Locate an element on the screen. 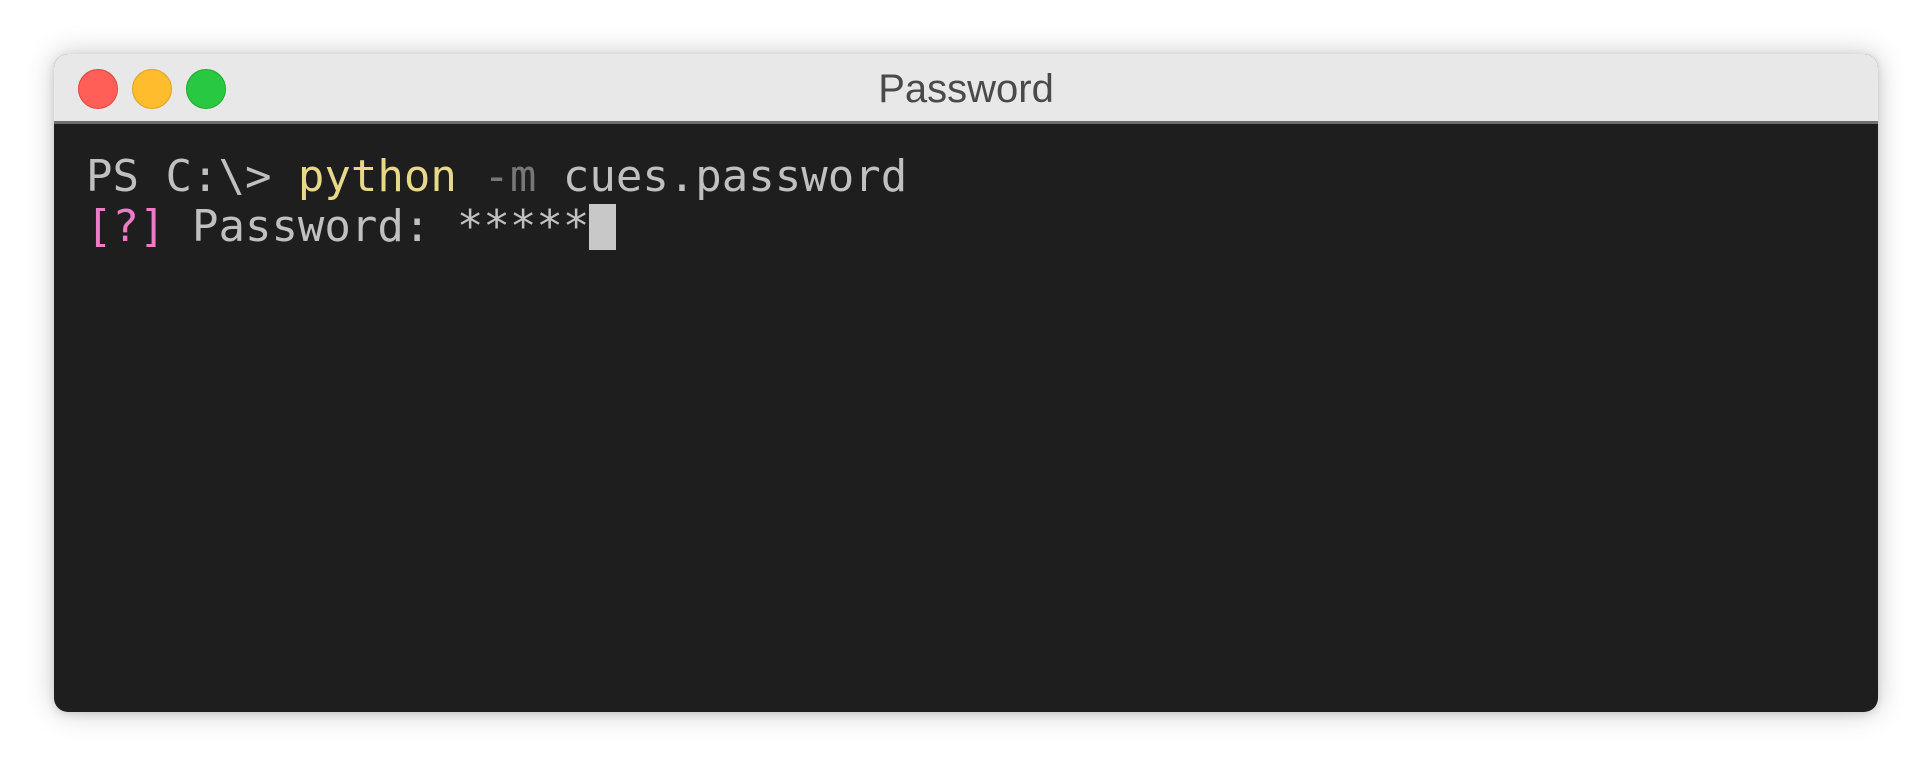  command-name: python is located at coordinates (377, 176).